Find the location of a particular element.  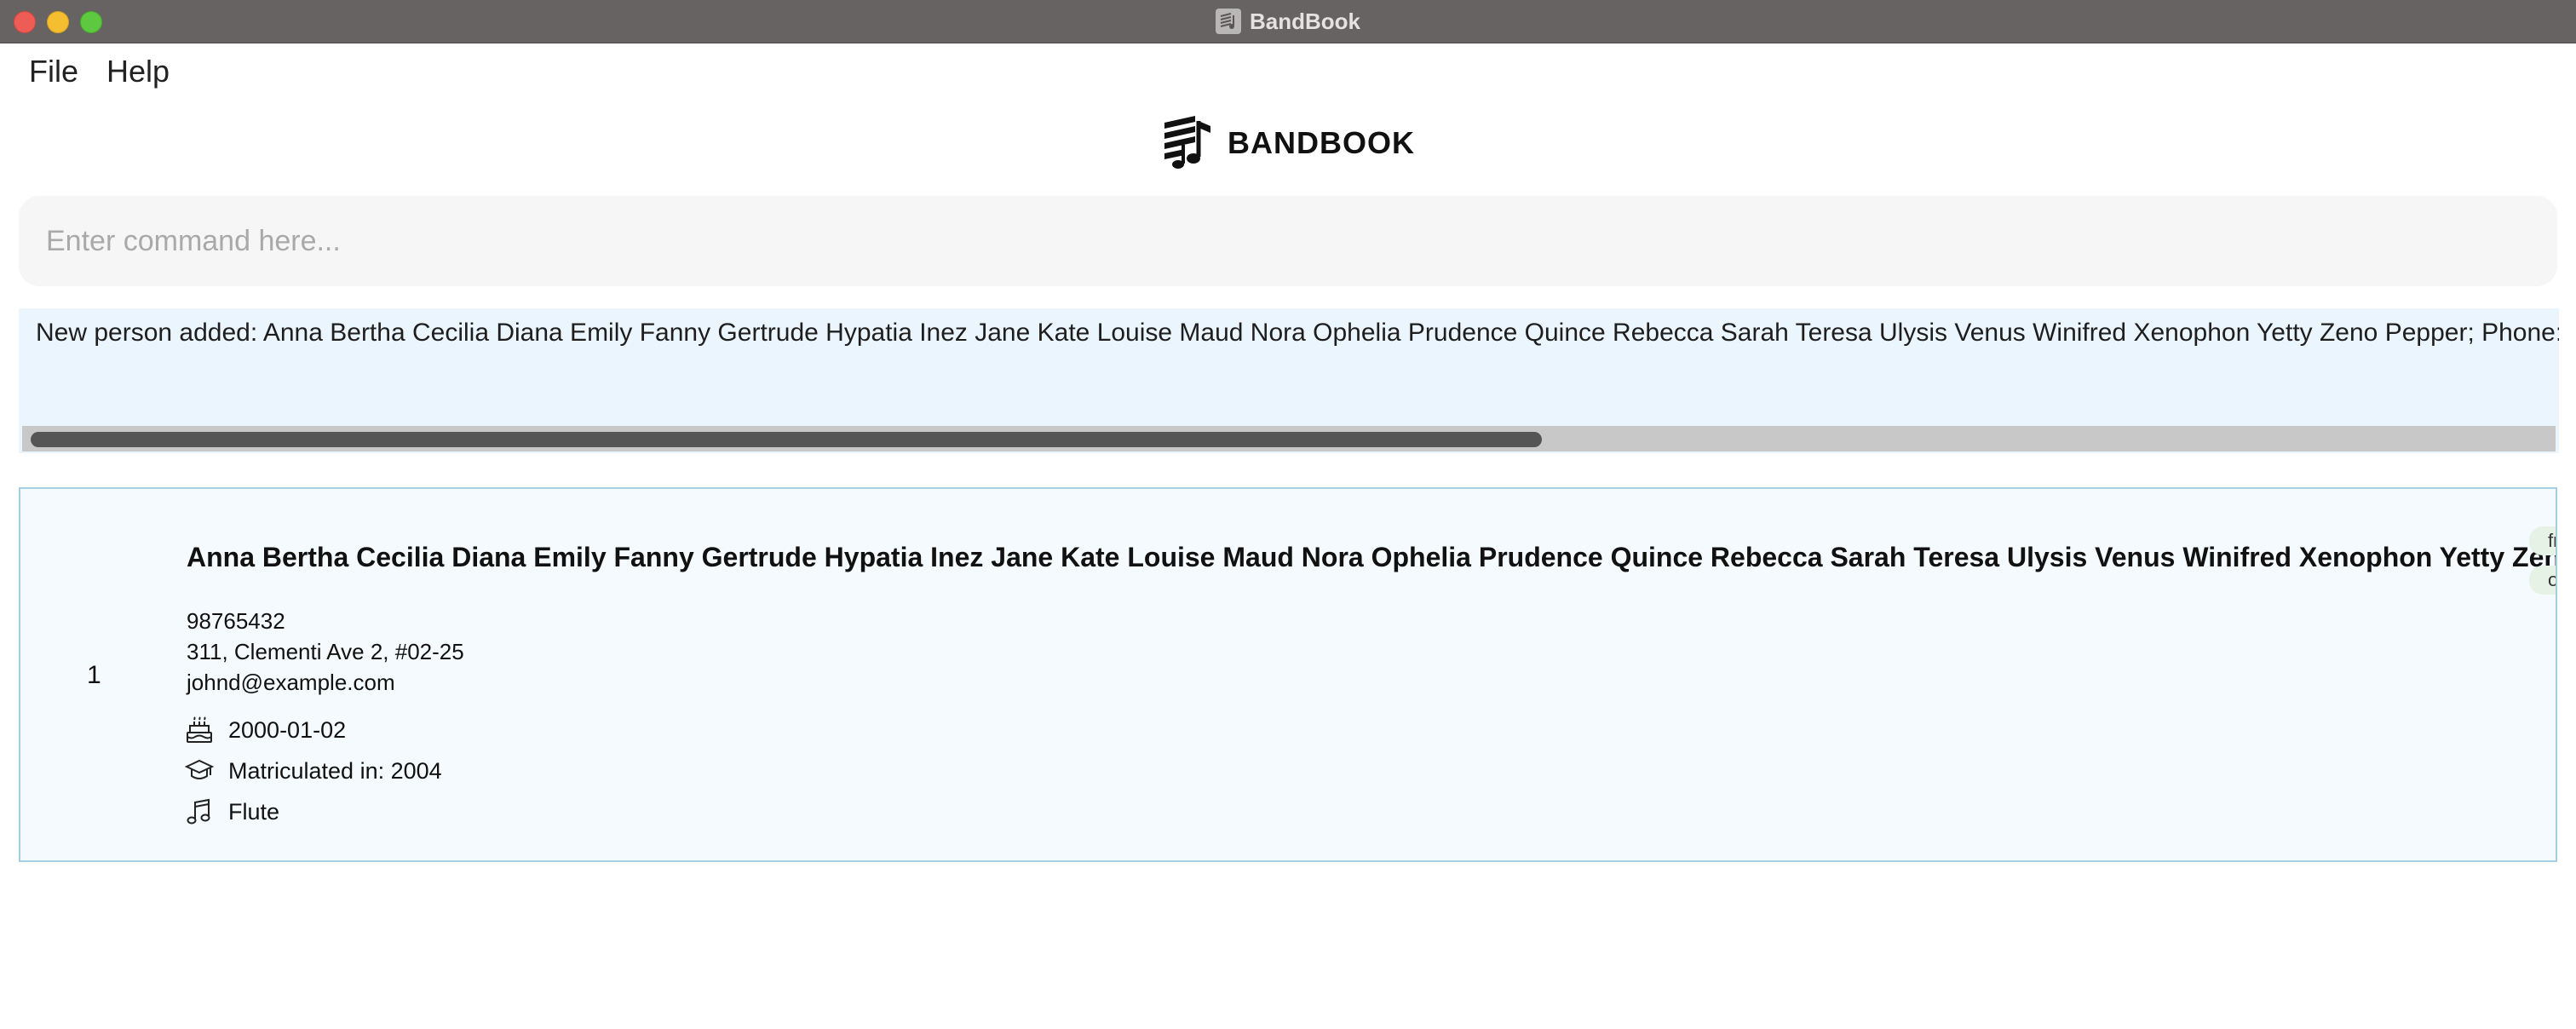

command-input is located at coordinates (1288, 241).